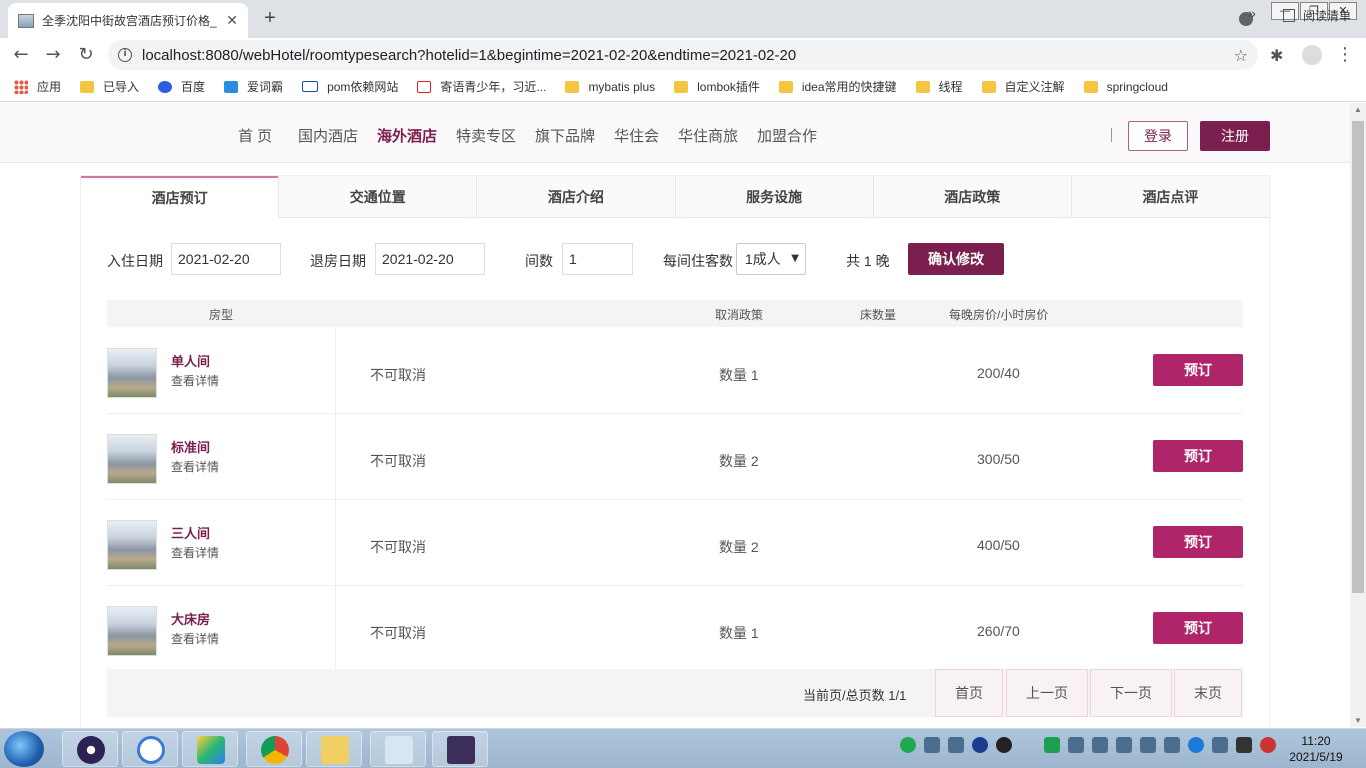 The image size is (1366, 768). I want to click on last-page-button: 末页, so click(1208, 693).